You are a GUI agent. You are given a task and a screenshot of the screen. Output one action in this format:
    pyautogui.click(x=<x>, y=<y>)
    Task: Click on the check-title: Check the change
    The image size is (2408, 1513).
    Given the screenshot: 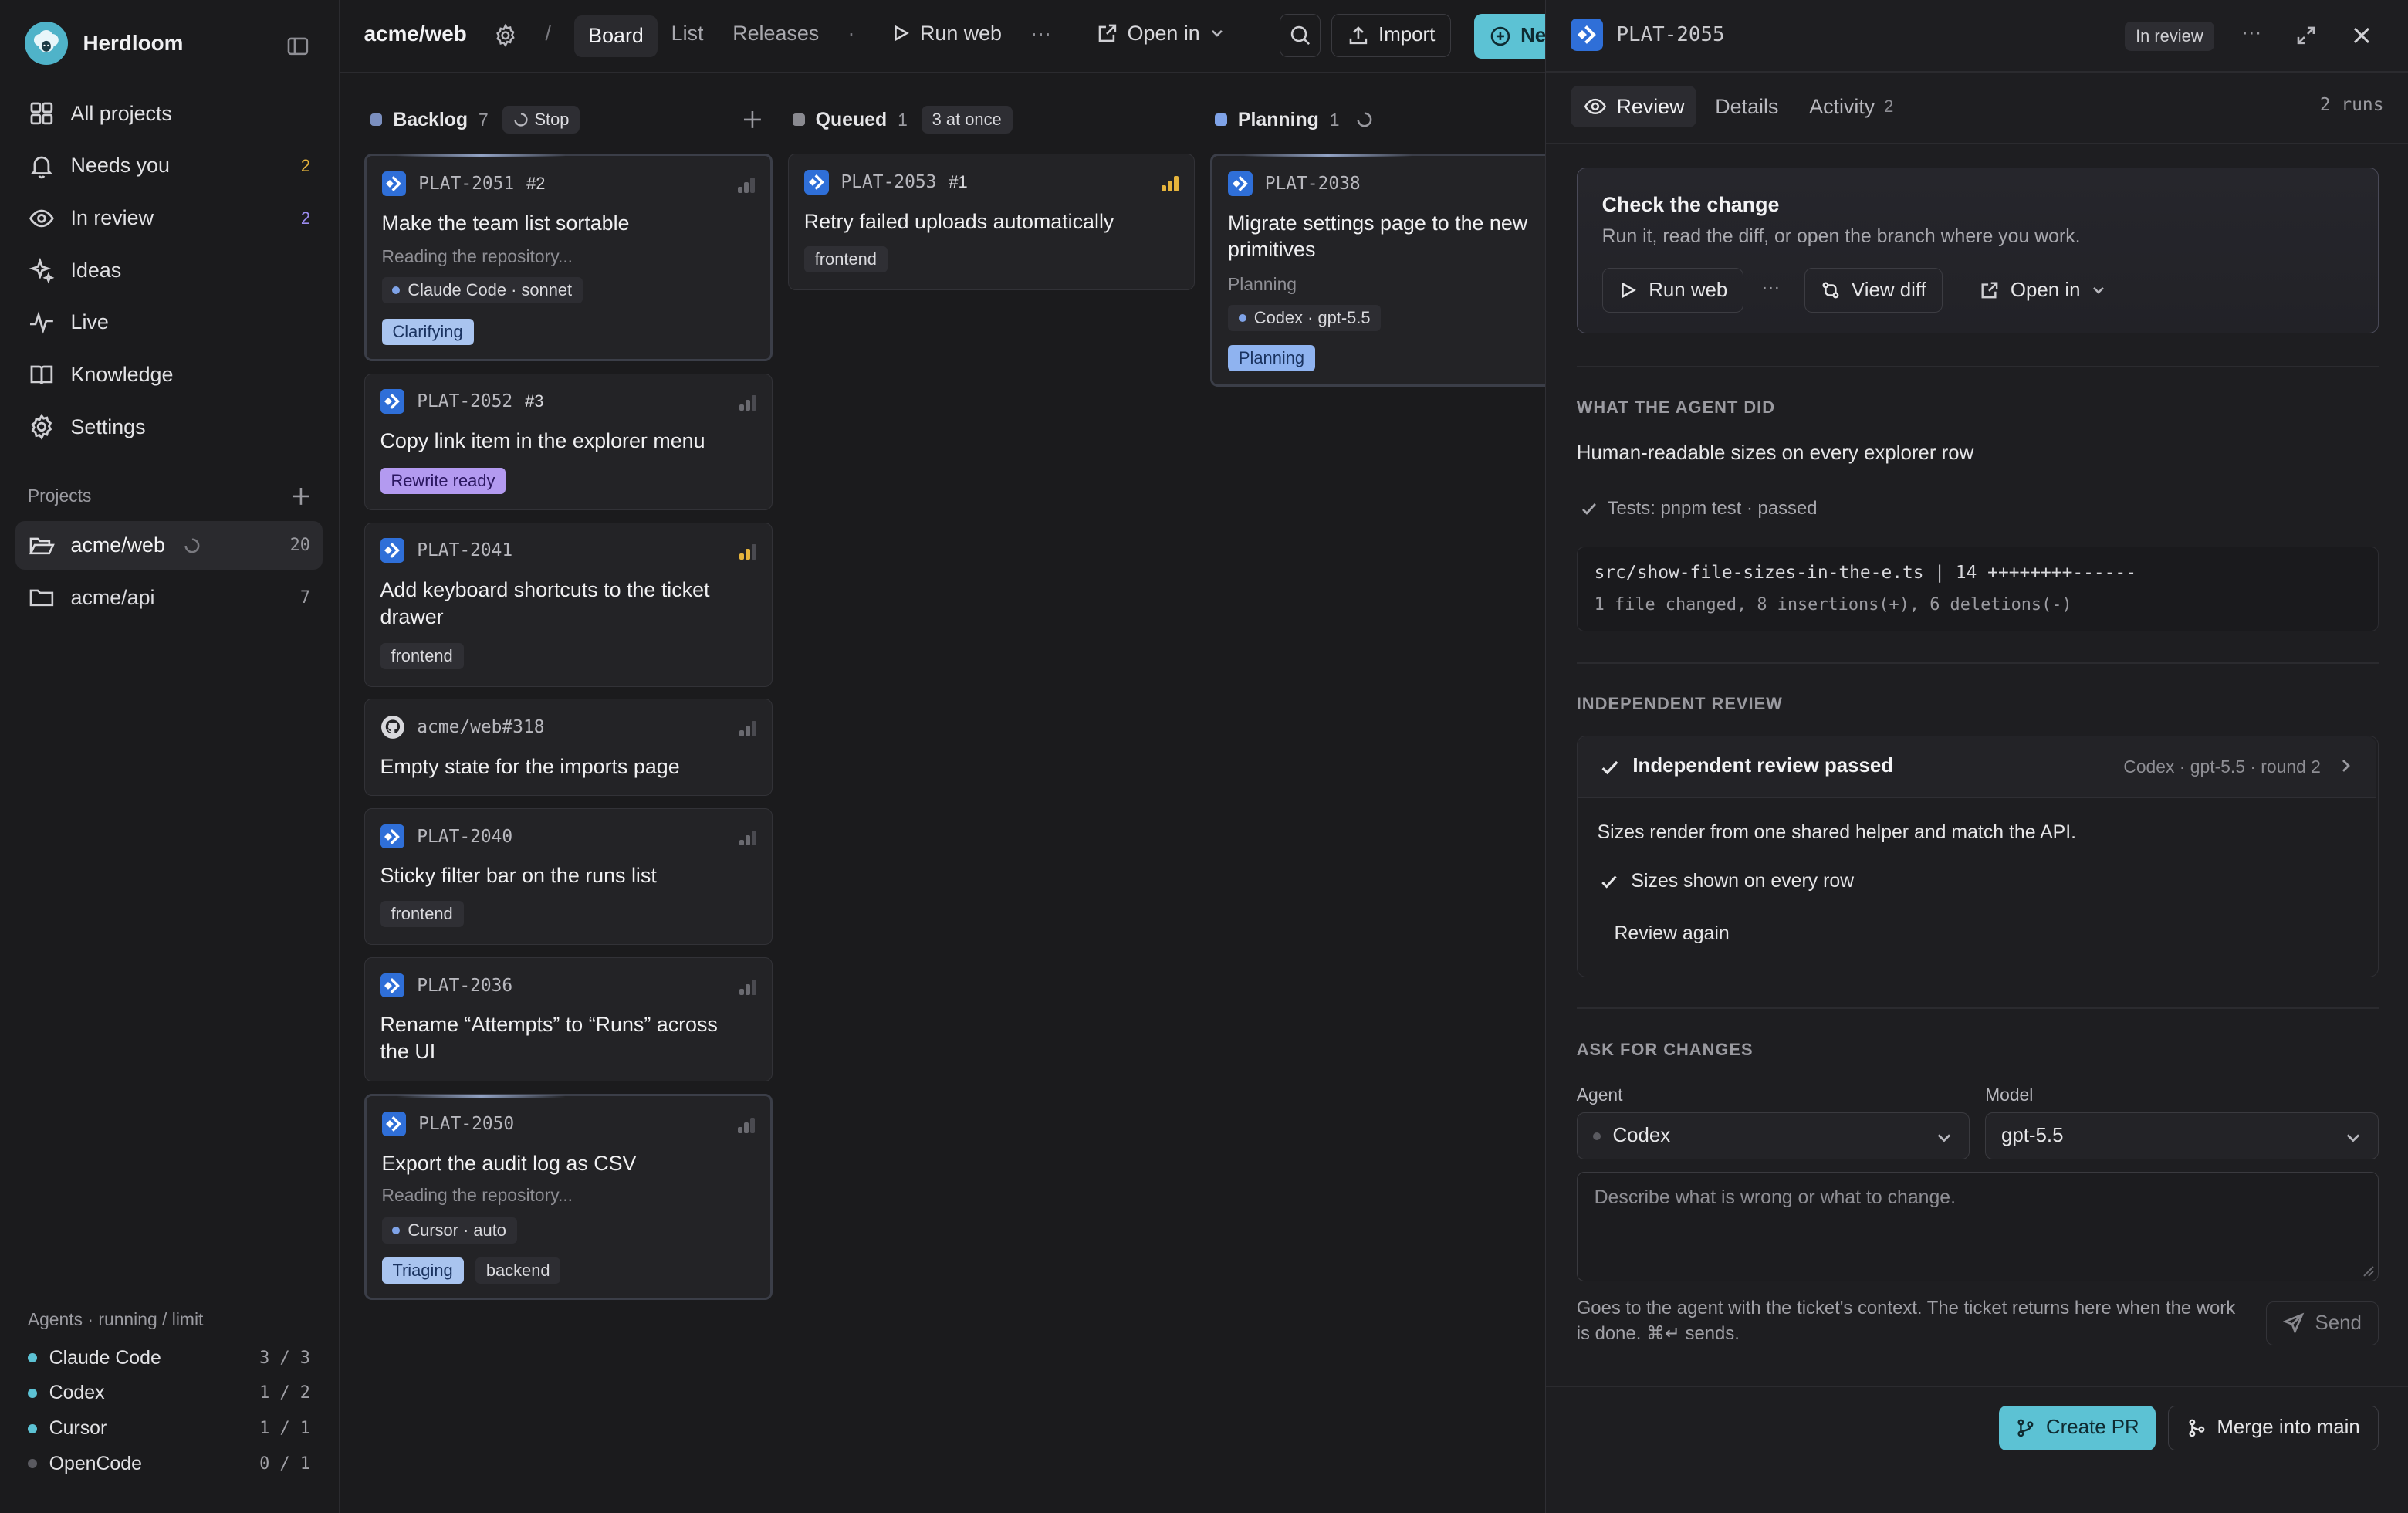 What is the action you would take?
    pyautogui.click(x=1691, y=204)
    